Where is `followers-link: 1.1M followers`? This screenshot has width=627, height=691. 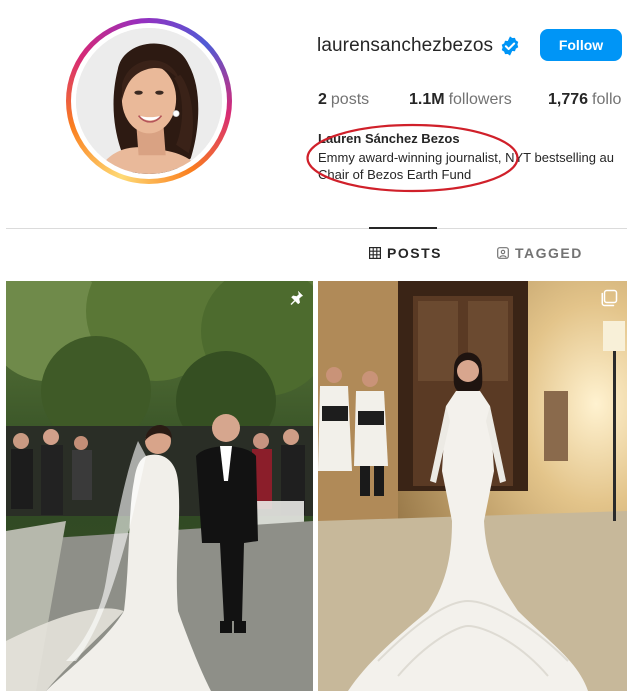
followers-link: 1.1M followers is located at coordinates (460, 100).